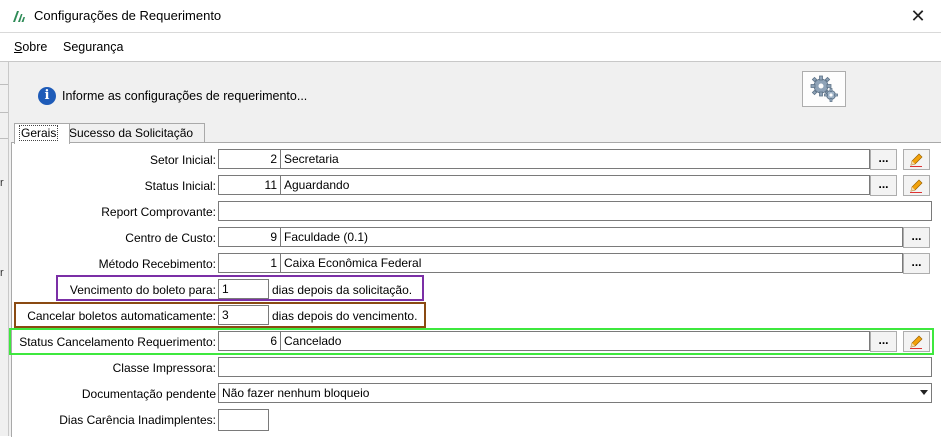 The width and height of the screenshot is (941, 437). Describe the element at coordinates (243, 420) in the screenshot. I see `dias-carencia-field` at that location.